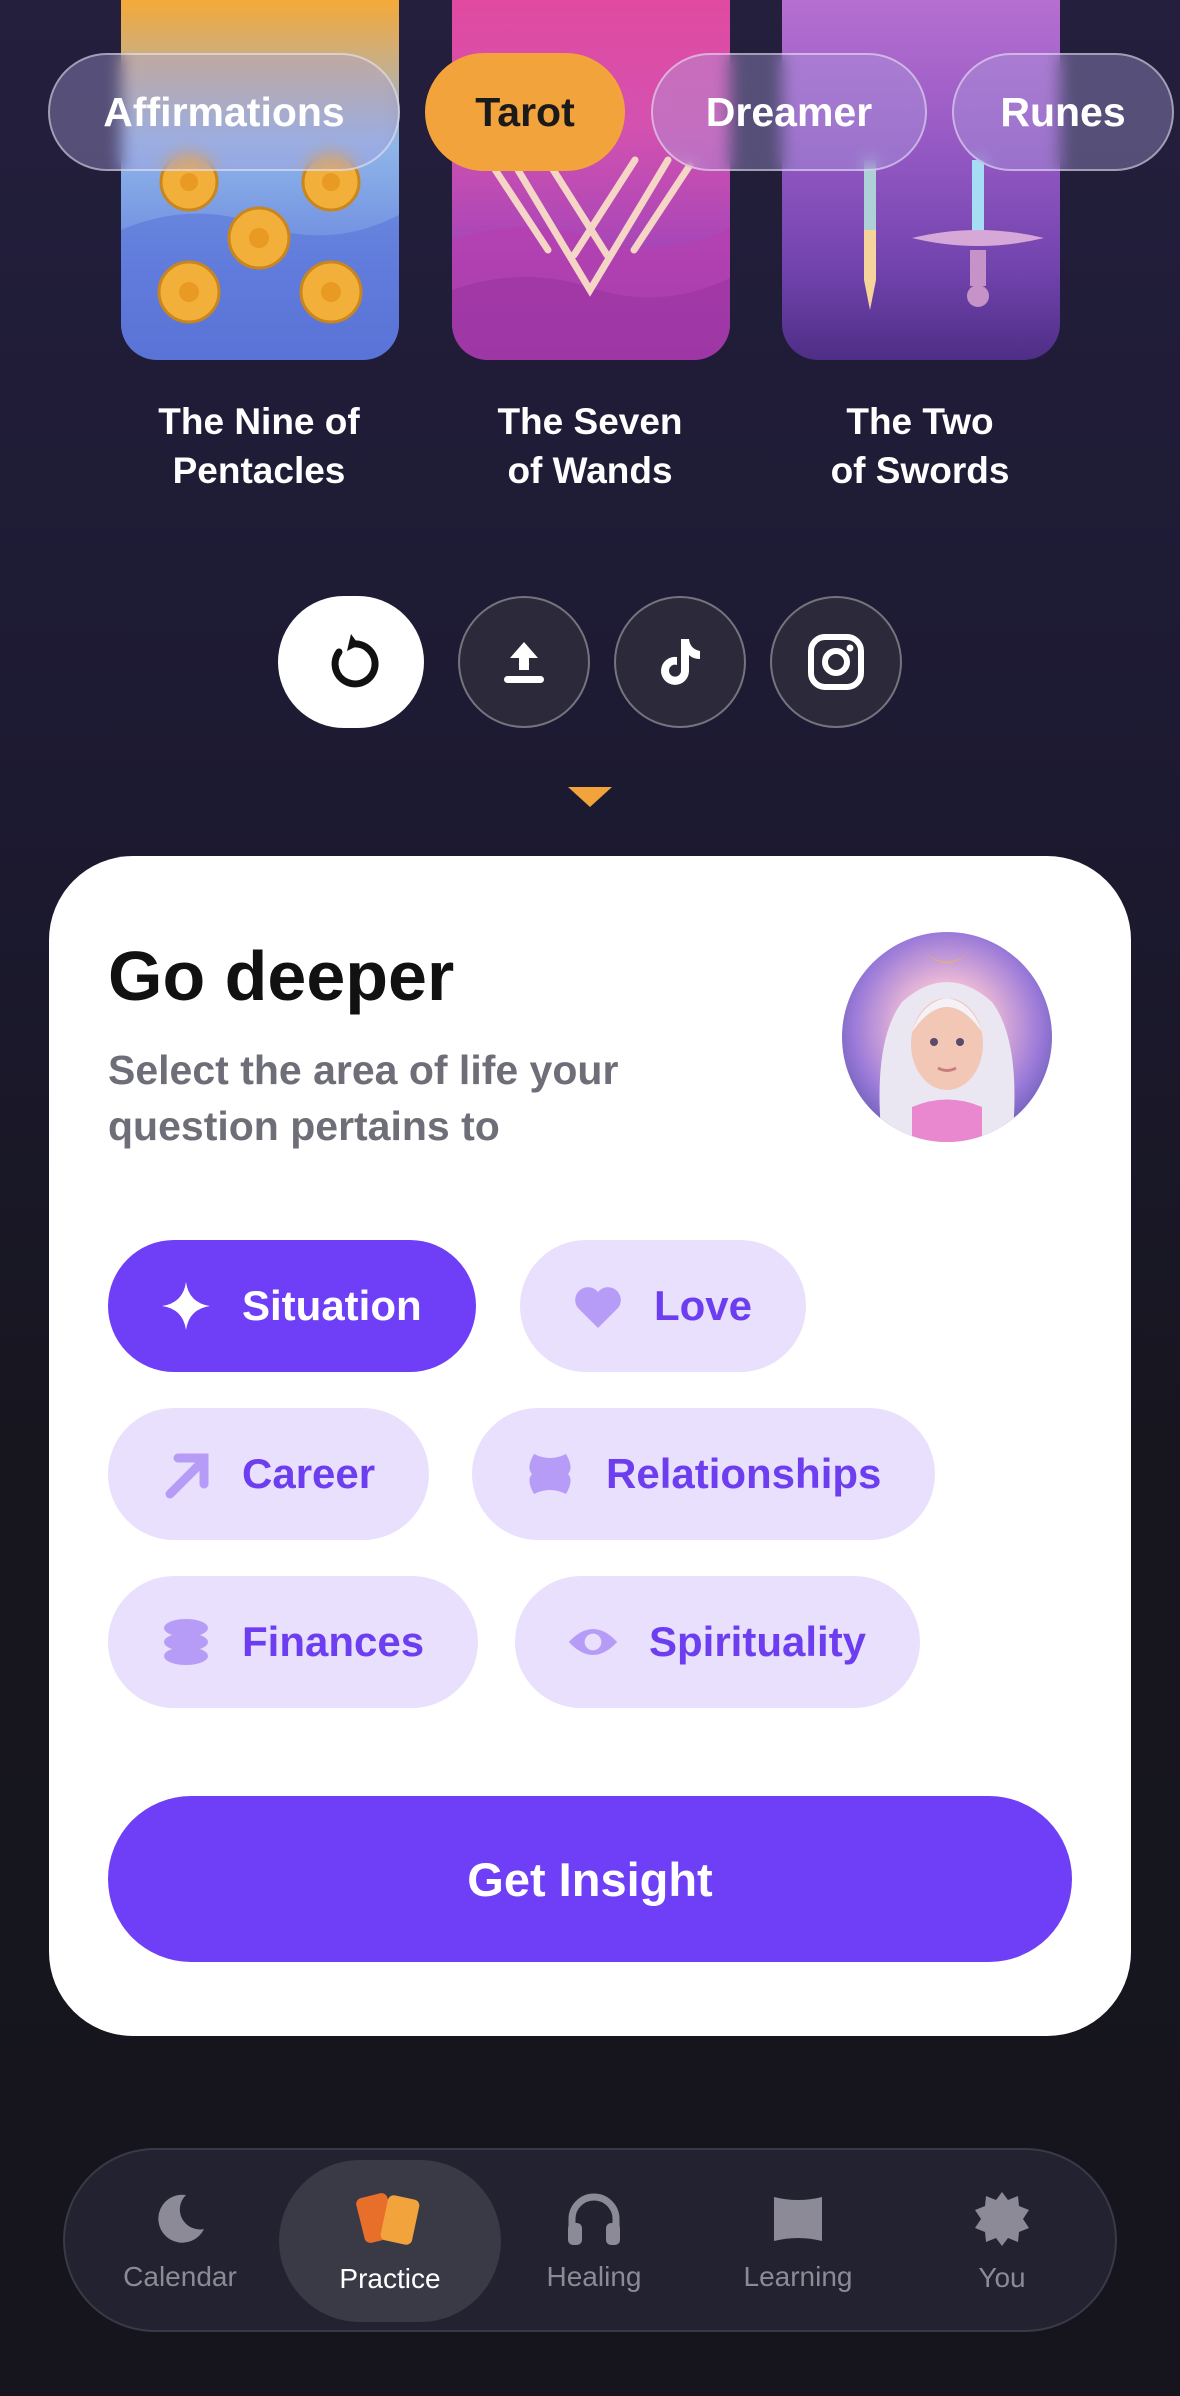  I want to click on caret-down-icon, so click(590, 797).